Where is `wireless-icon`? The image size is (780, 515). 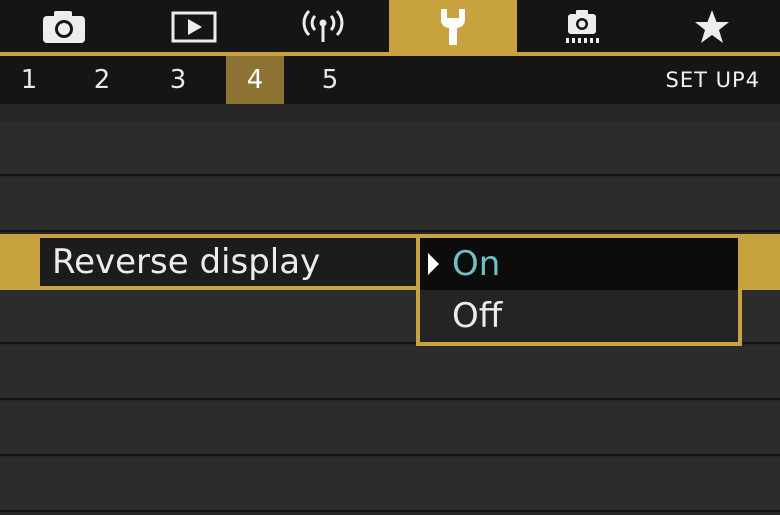 wireless-icon is located at coordinates (323, 25).